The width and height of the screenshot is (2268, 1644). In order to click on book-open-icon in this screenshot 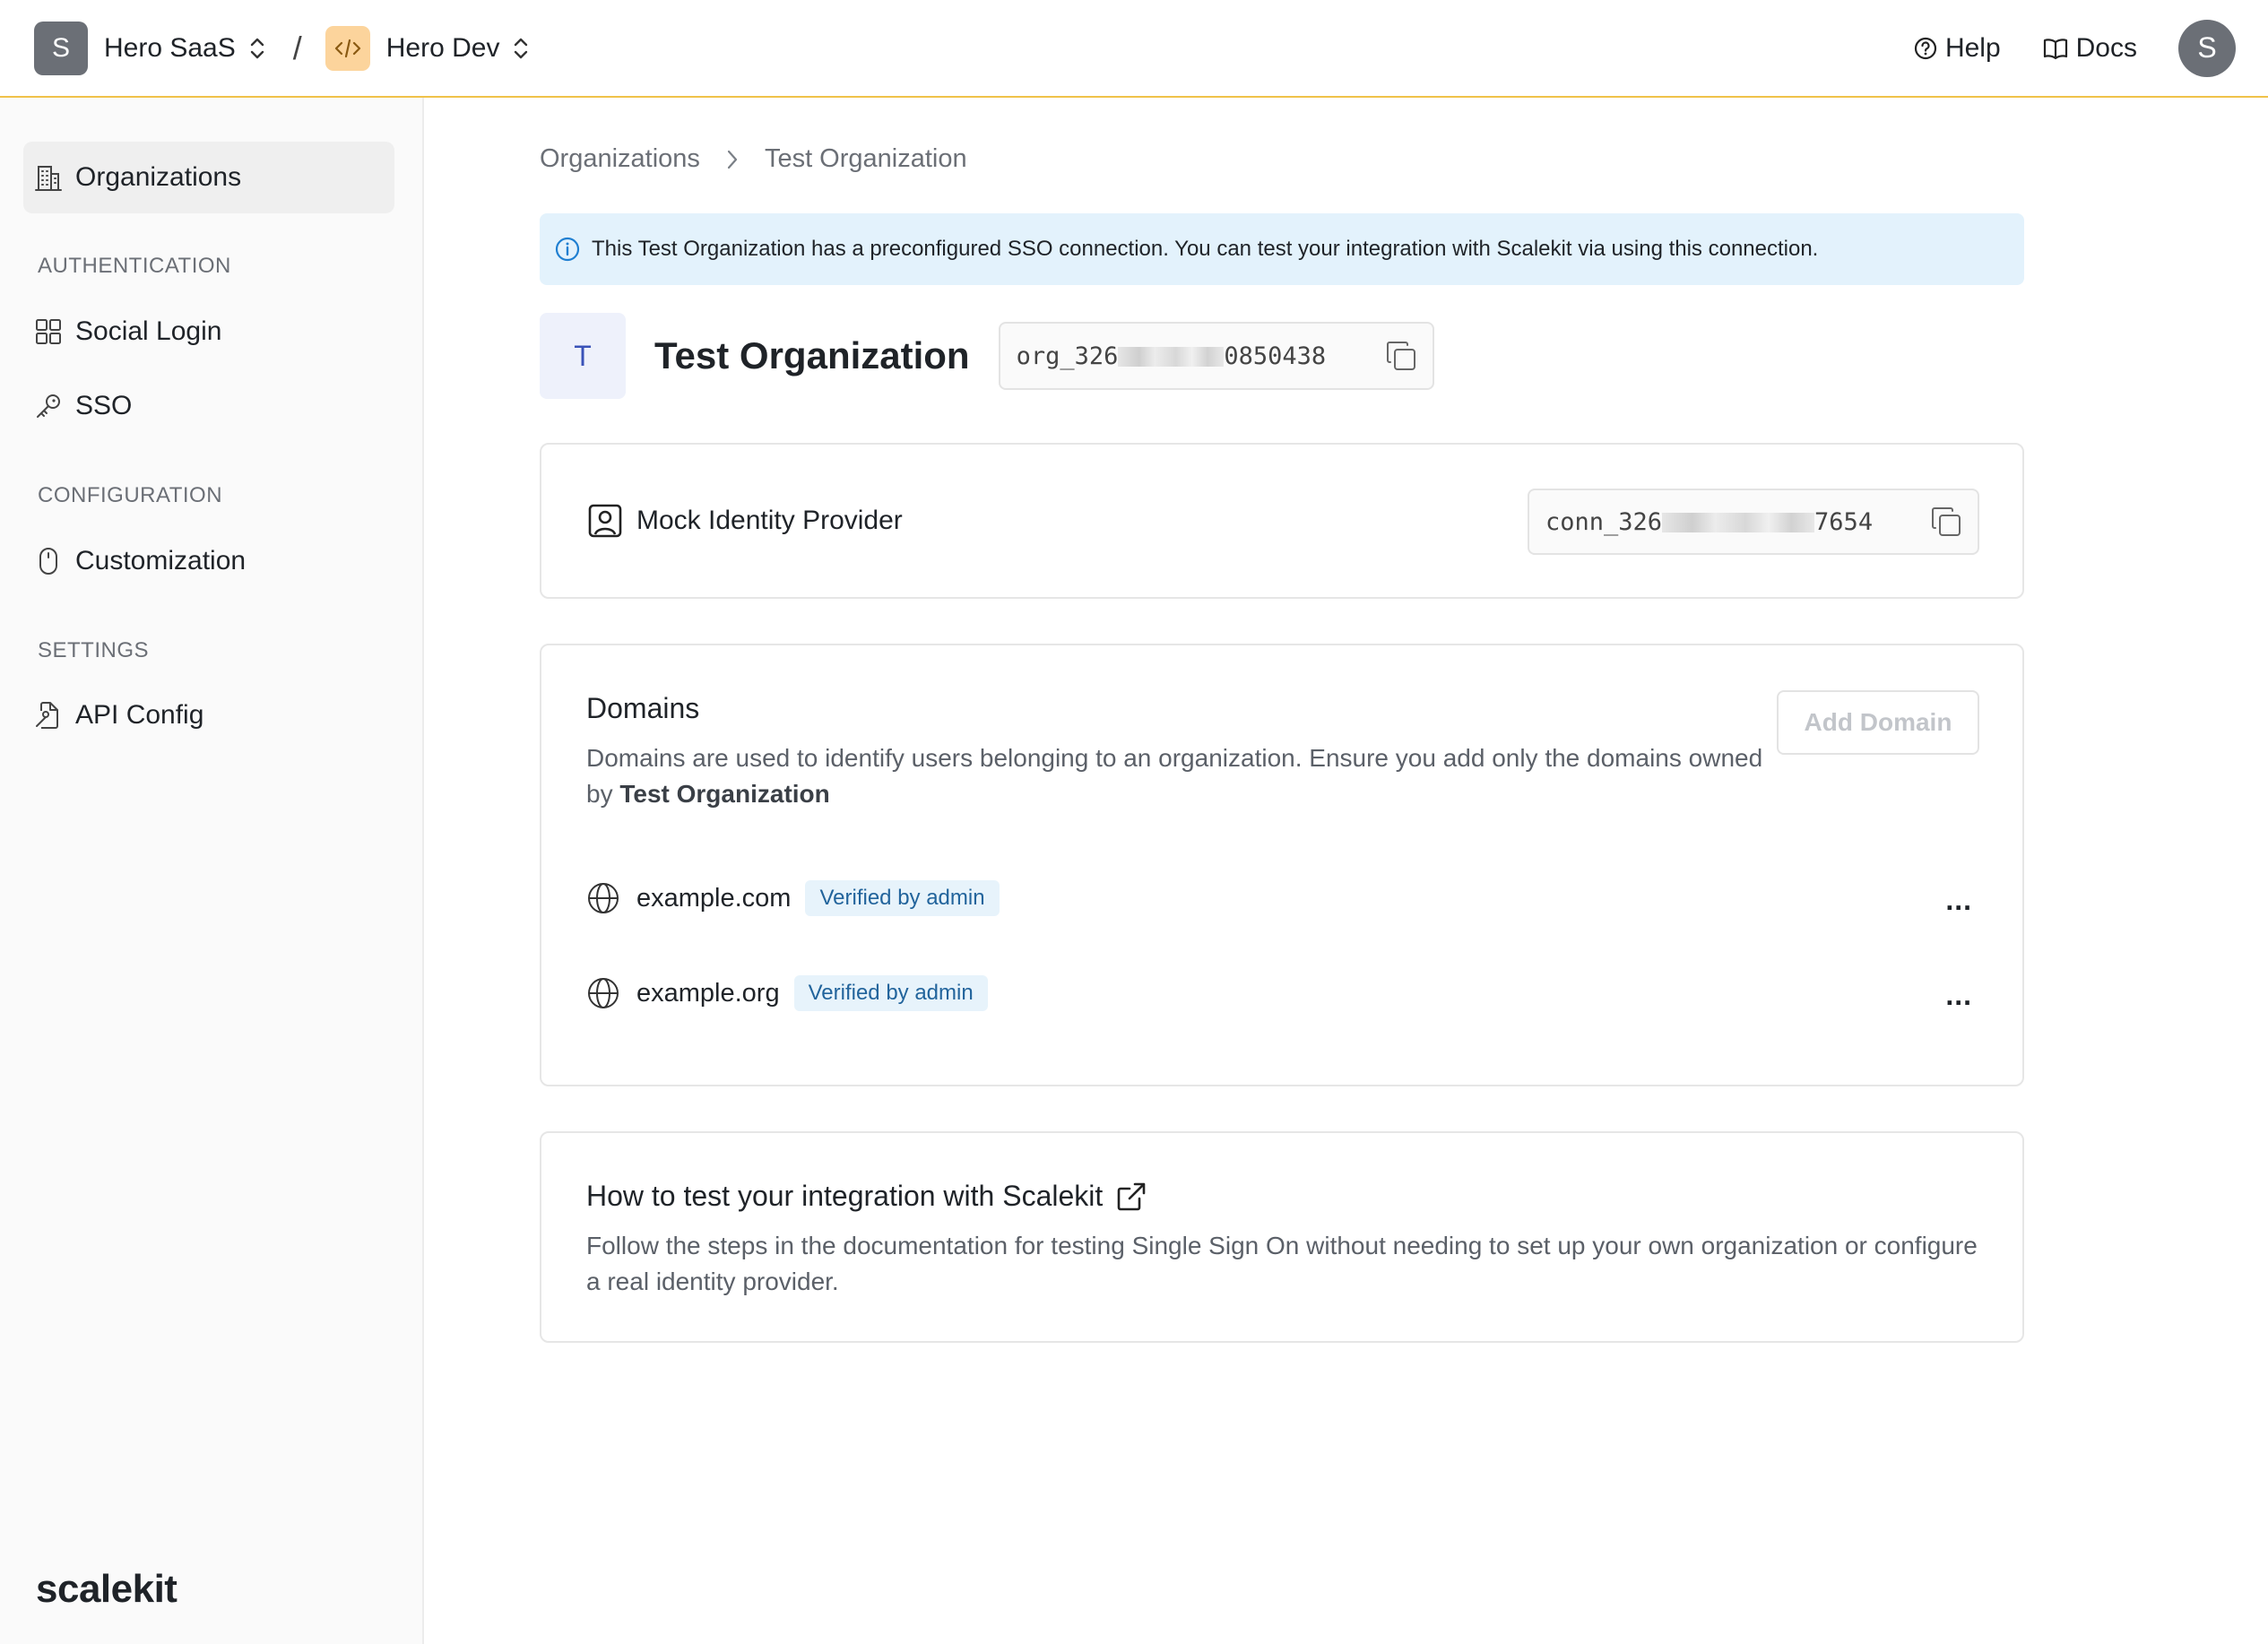, I will do `click(2055, 48)`.